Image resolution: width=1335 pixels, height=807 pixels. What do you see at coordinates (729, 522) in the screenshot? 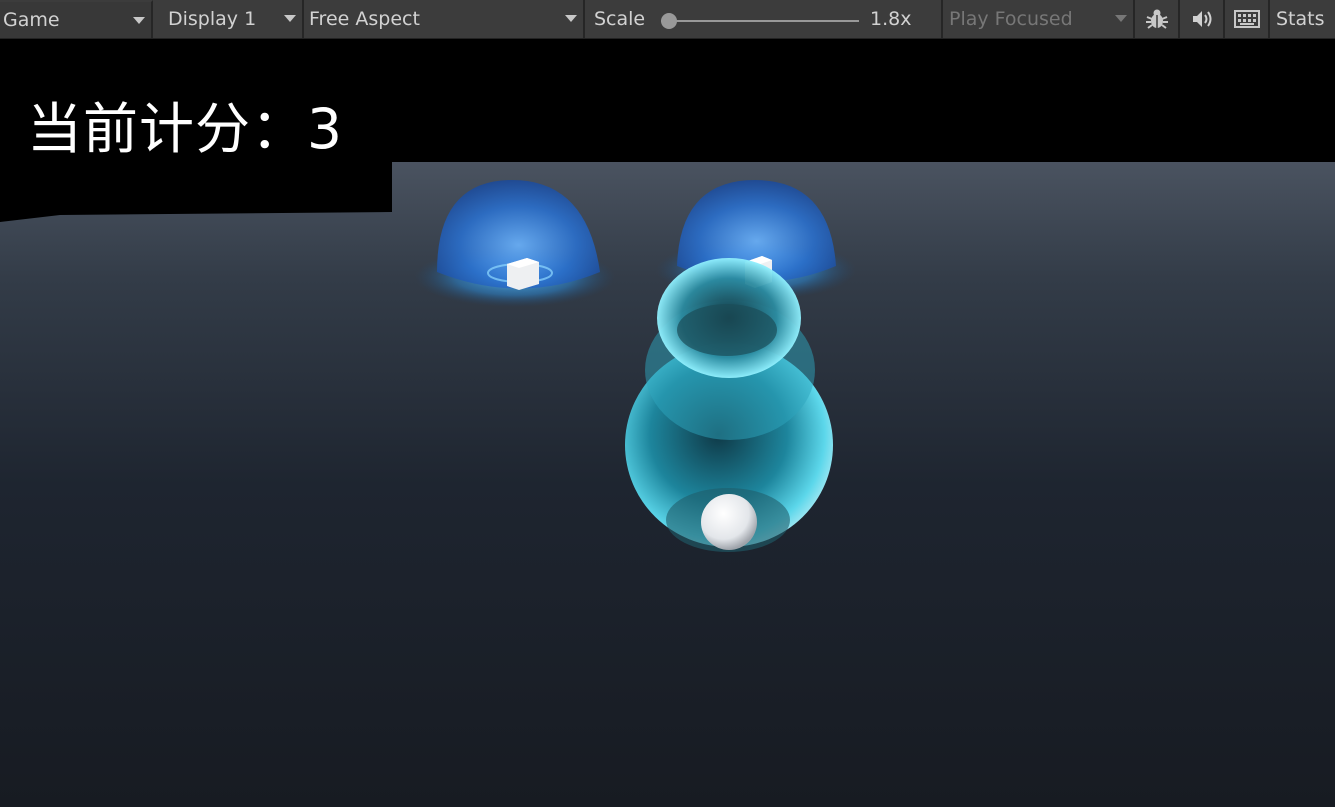
I see `player-ball` at bounding box center [729, 522].